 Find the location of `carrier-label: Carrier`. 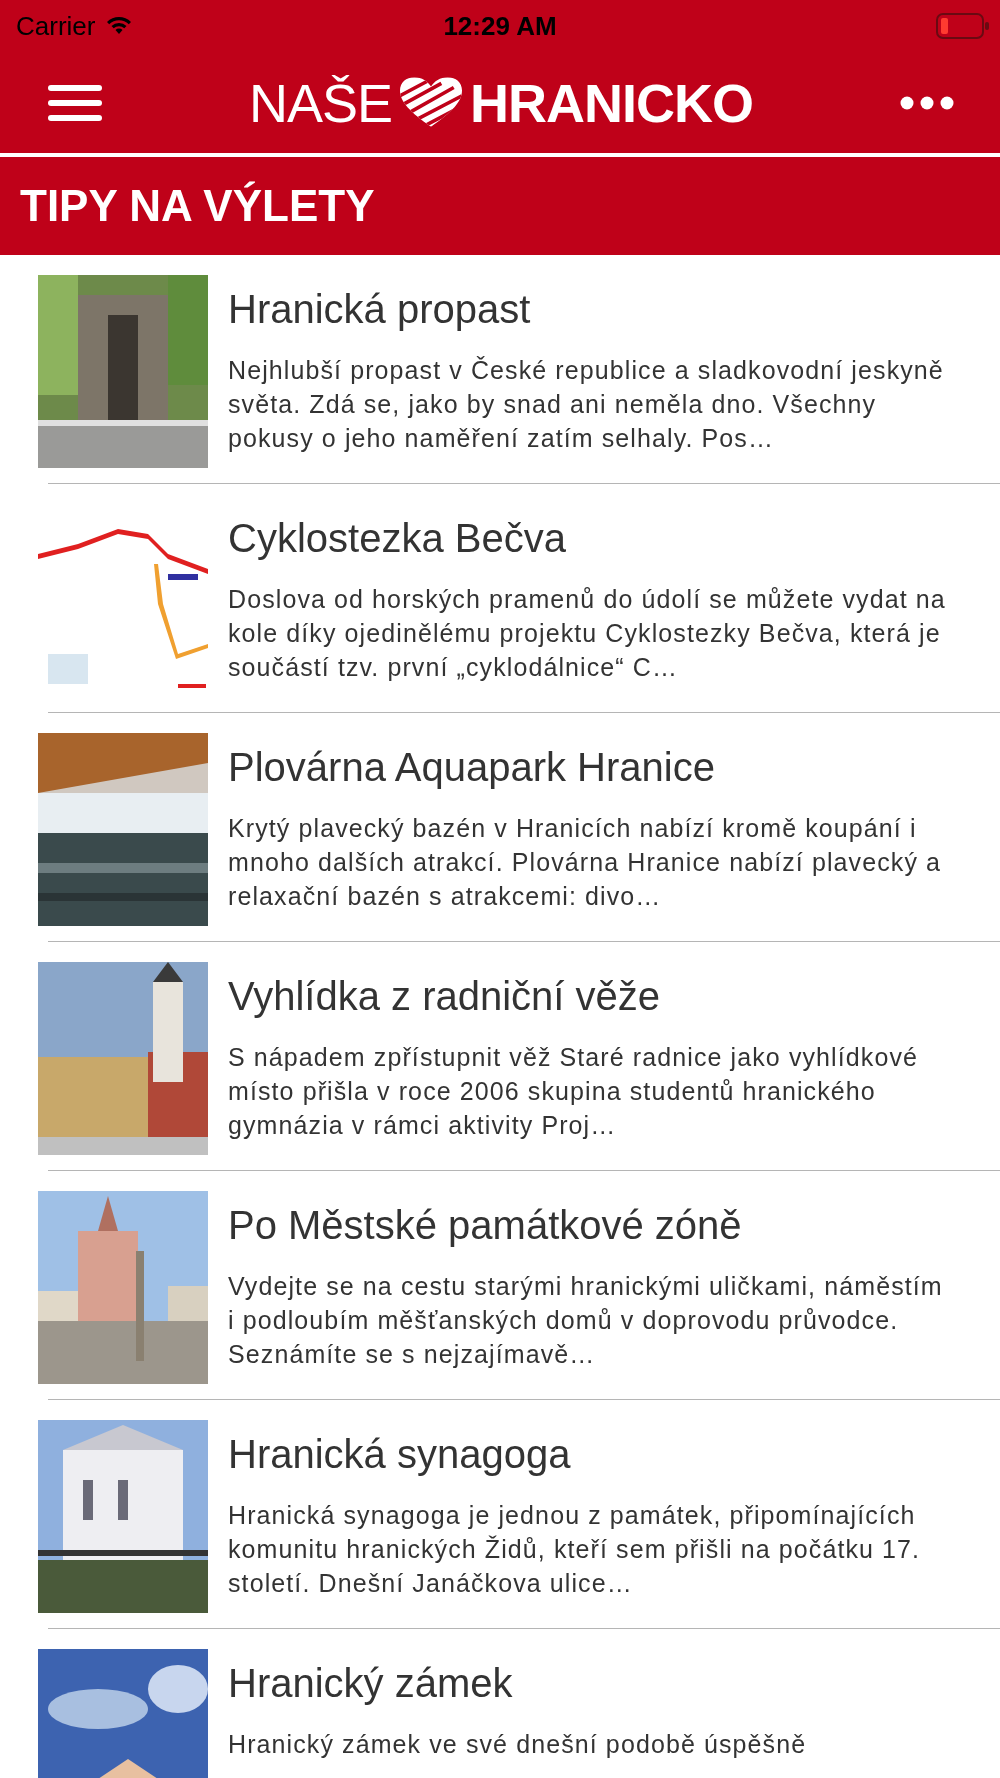

carrier-label: Carrier is located at coordinates (56, 26).